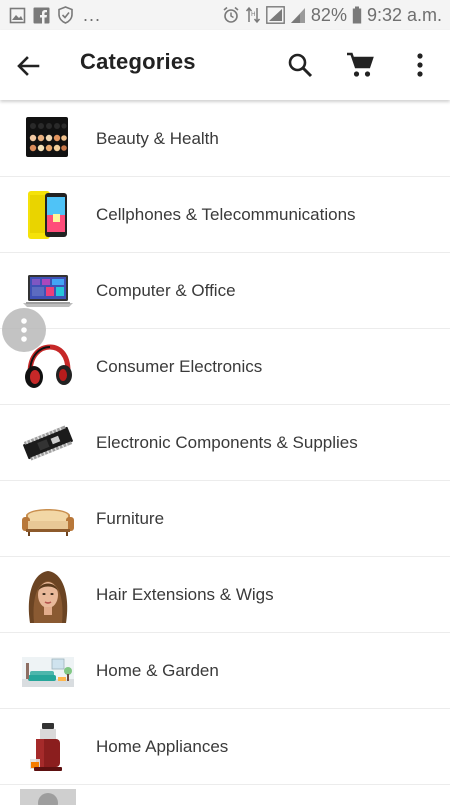 This screenshot has width=450, height=805. Describe the element at coordinates (47, 137) in the screenshot. I see `makeup-palette-thumbnail` at that location.